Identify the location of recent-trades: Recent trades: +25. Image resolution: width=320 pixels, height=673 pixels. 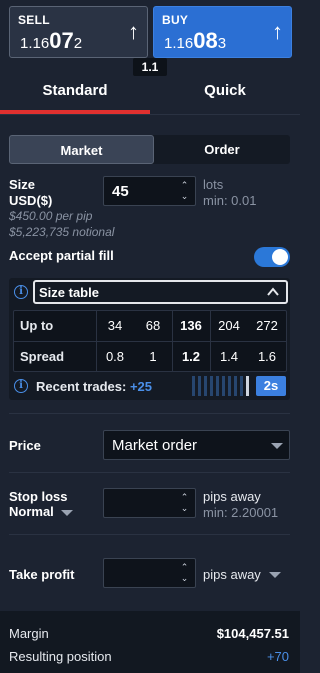
(94, 386).